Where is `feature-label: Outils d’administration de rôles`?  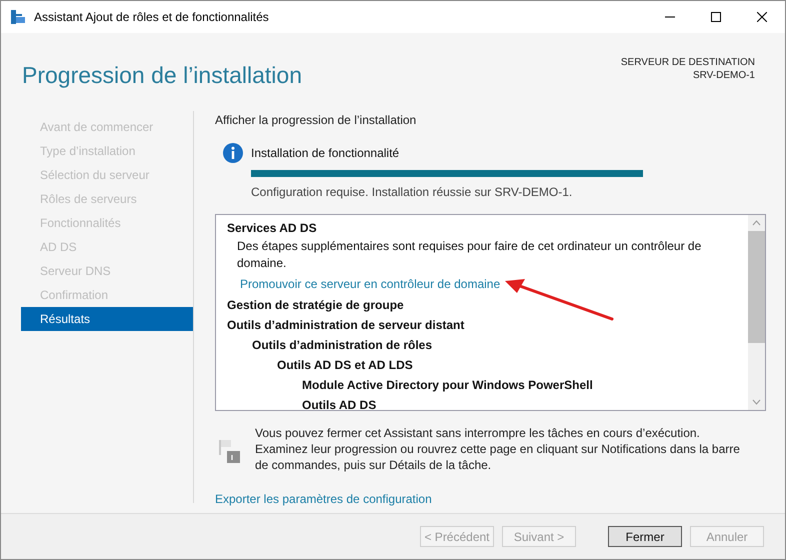 feature-label: Outils d’administration de rôles is located at coordinates (342, 345).